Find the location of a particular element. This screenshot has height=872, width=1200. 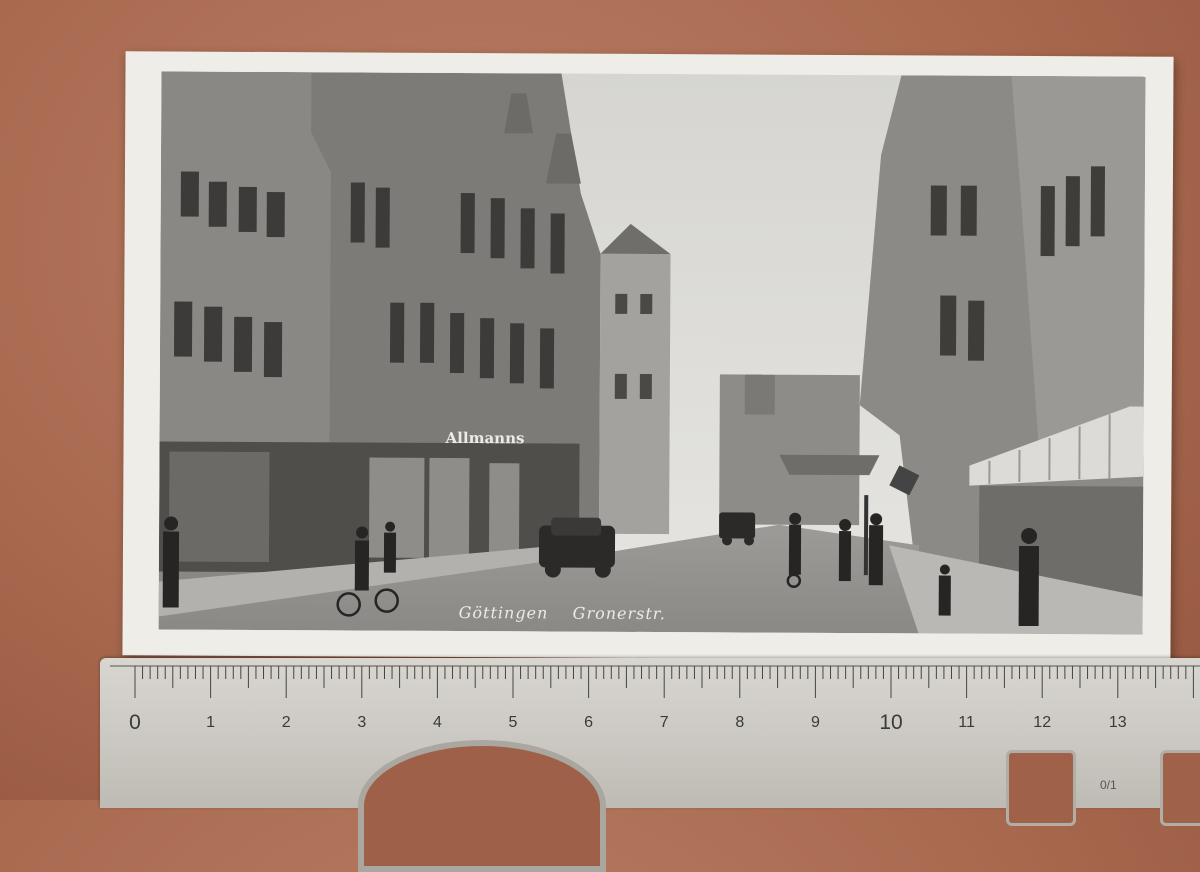

shop-sign-text: Allmanns is located at coordinates (485, 438).